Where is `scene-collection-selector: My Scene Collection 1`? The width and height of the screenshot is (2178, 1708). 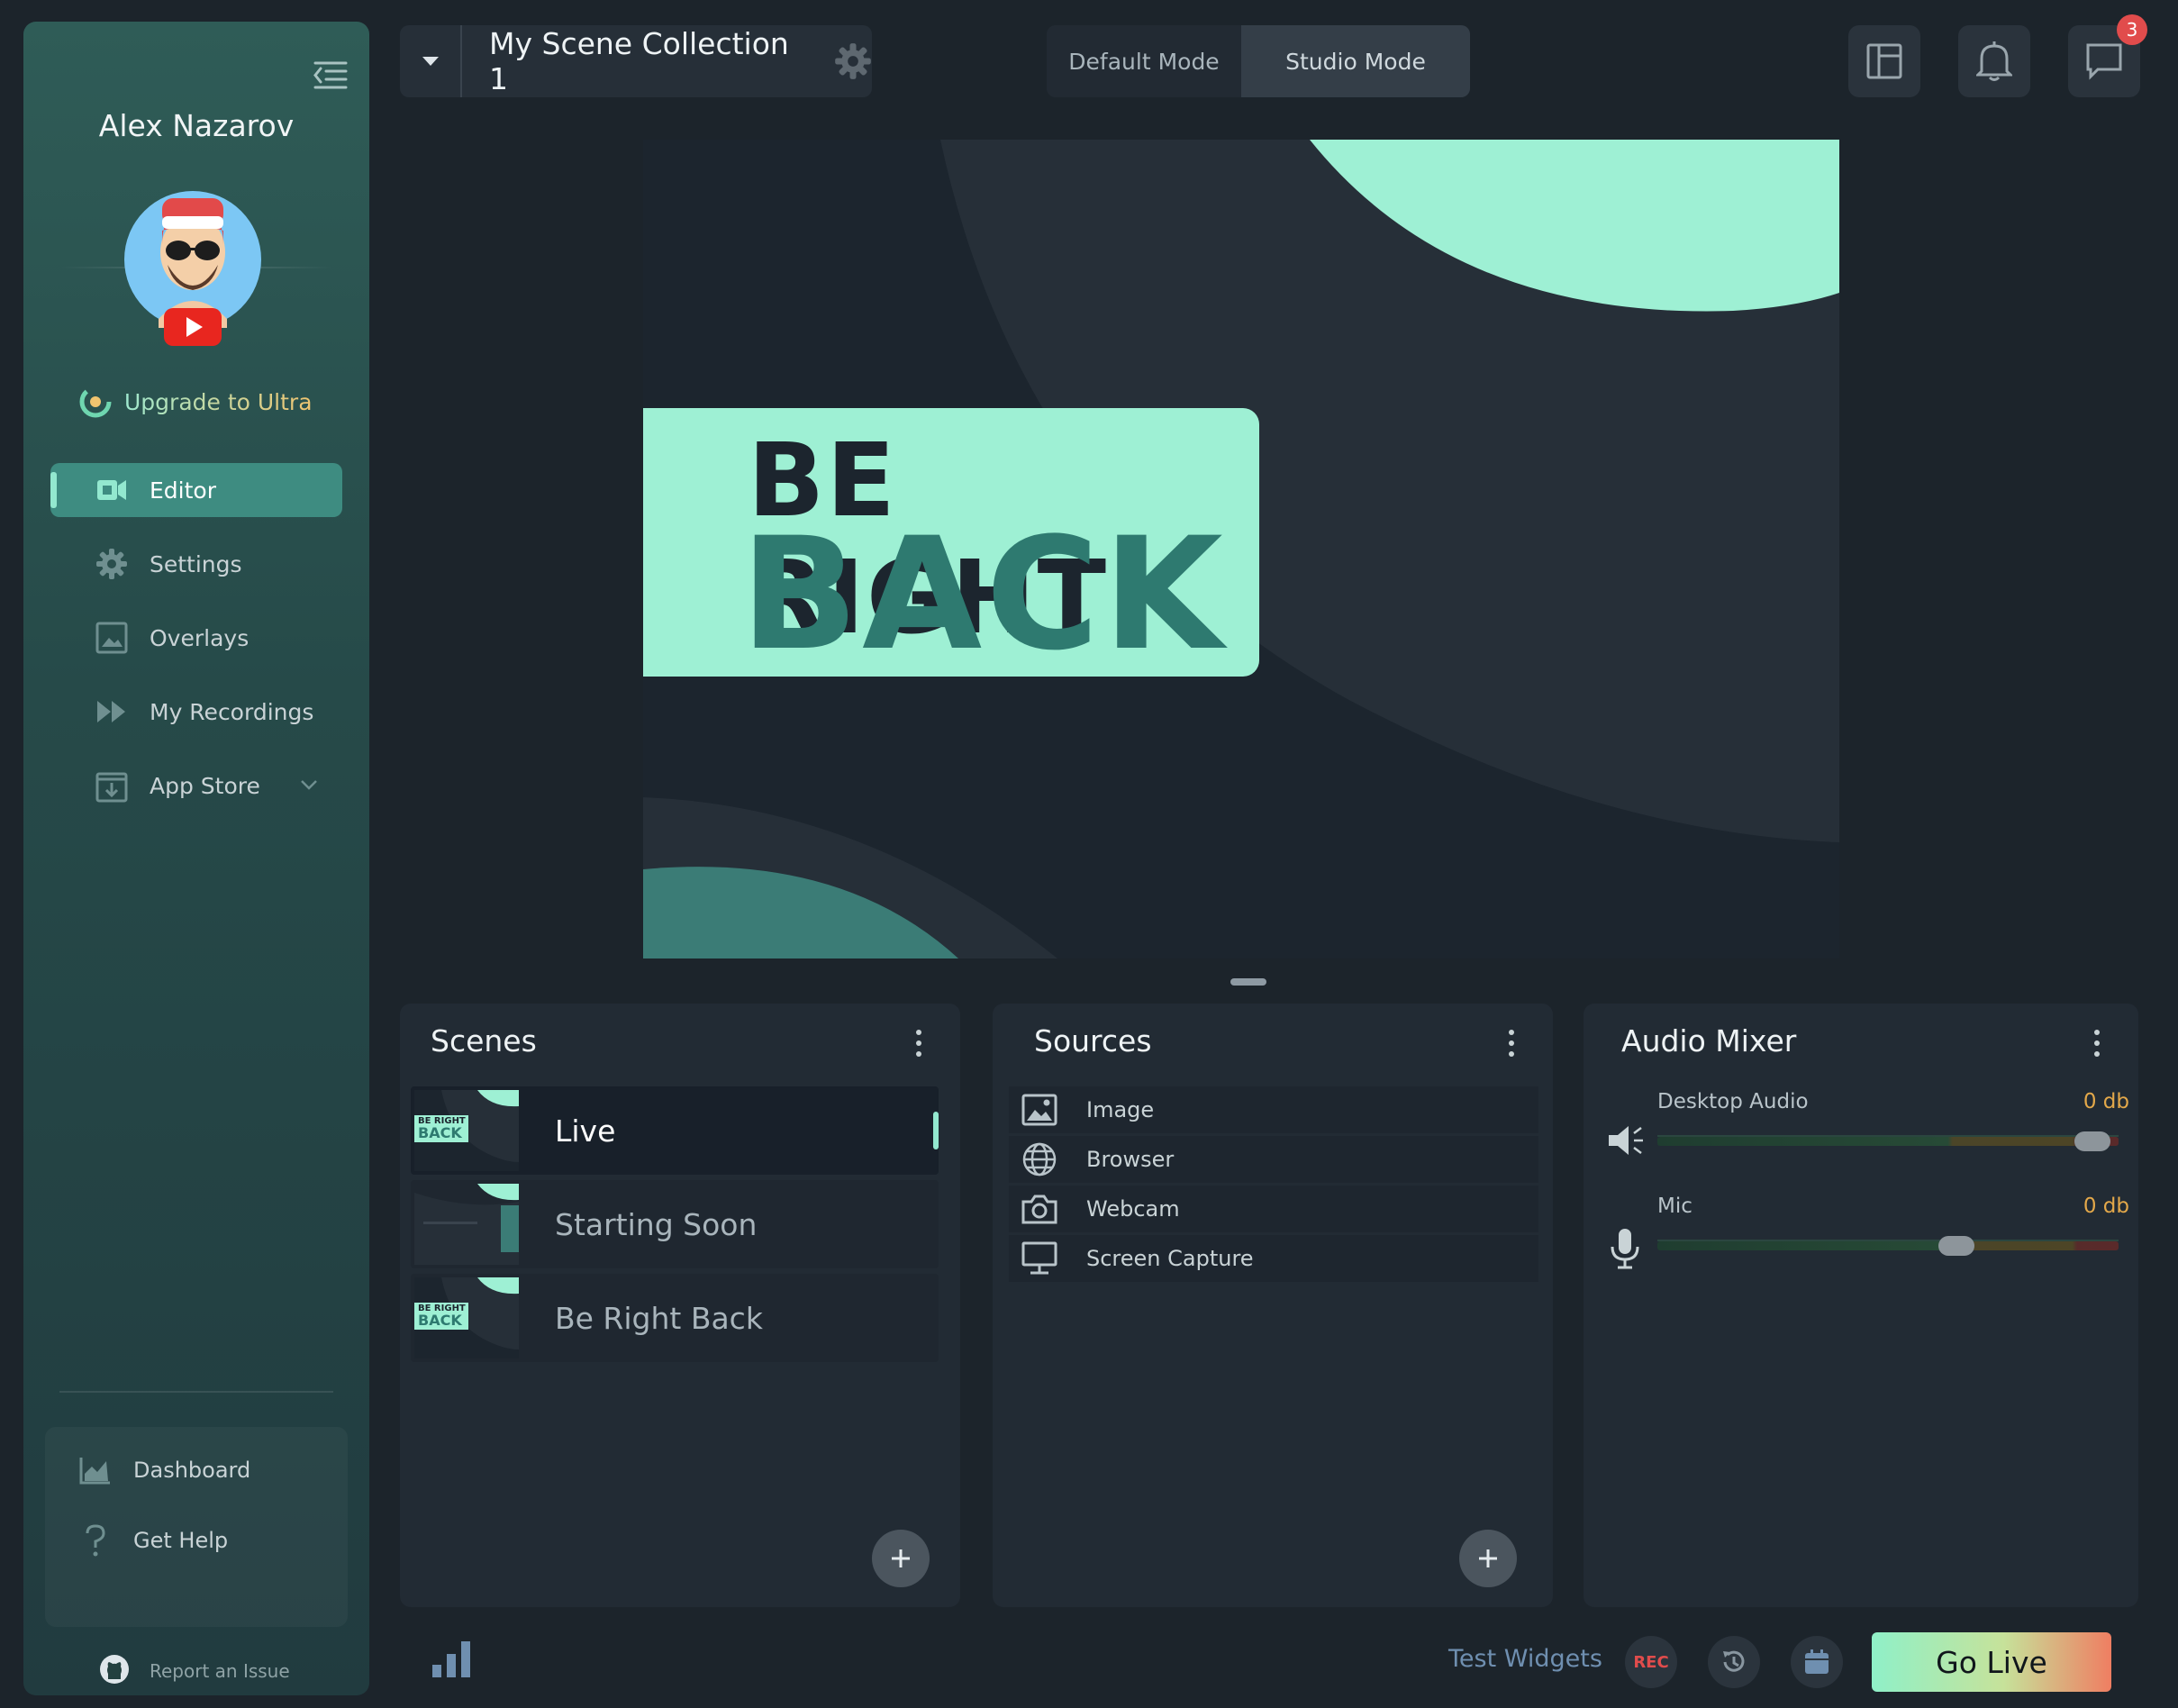
scene-collection-selector: My Scene Collection 1 is located at coordinates (636, 61).